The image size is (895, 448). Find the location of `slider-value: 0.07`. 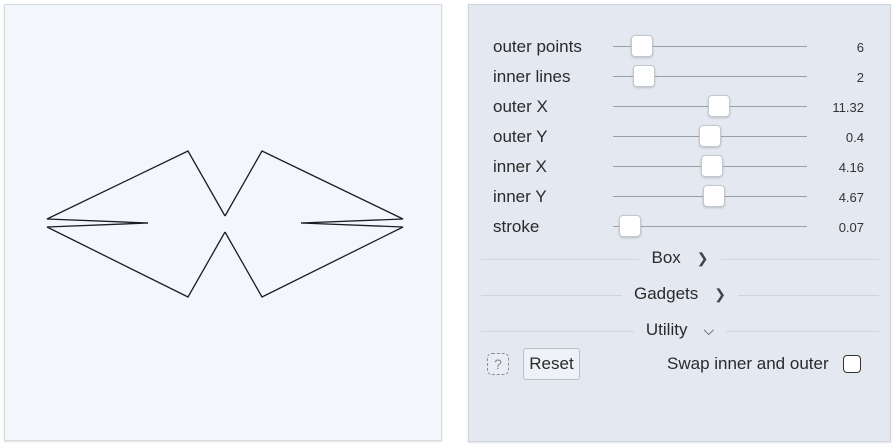

slider-value: 0.07 is located at coordinates (851, 227).